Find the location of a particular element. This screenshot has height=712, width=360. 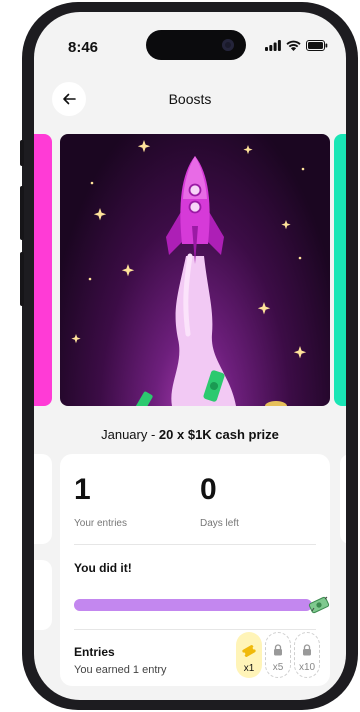

prize-summary: January - 20 x $1K cash prize is located at coordinates (190, 434).